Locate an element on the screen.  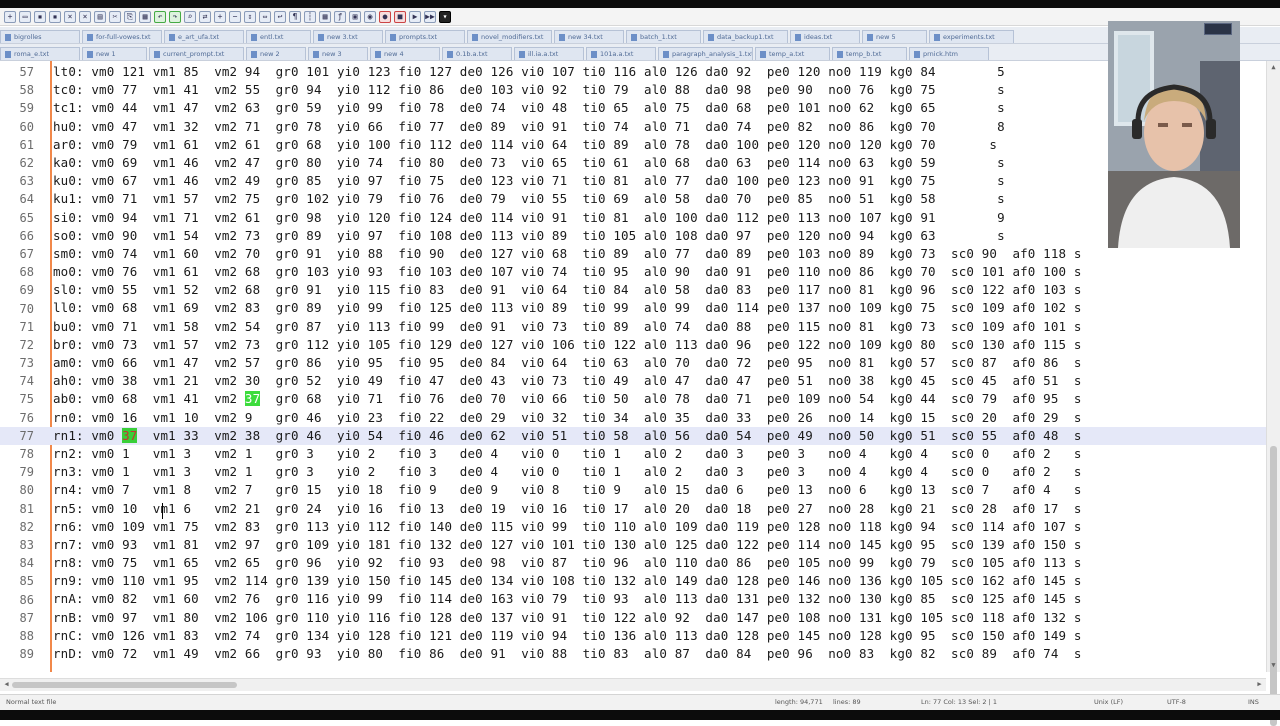
tab-tabrow2-1: new 1 is located at coordinates (114, 53).